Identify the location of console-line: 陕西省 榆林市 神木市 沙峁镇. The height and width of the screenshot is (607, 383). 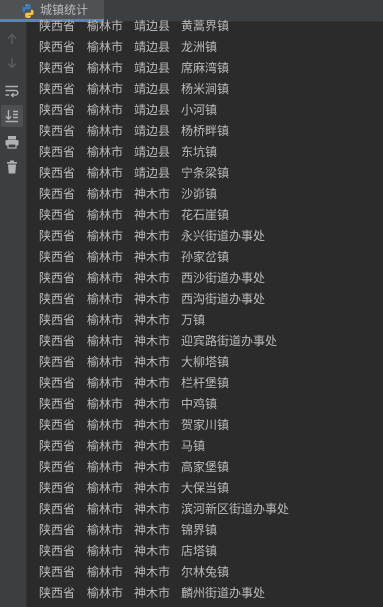
(128, 194).